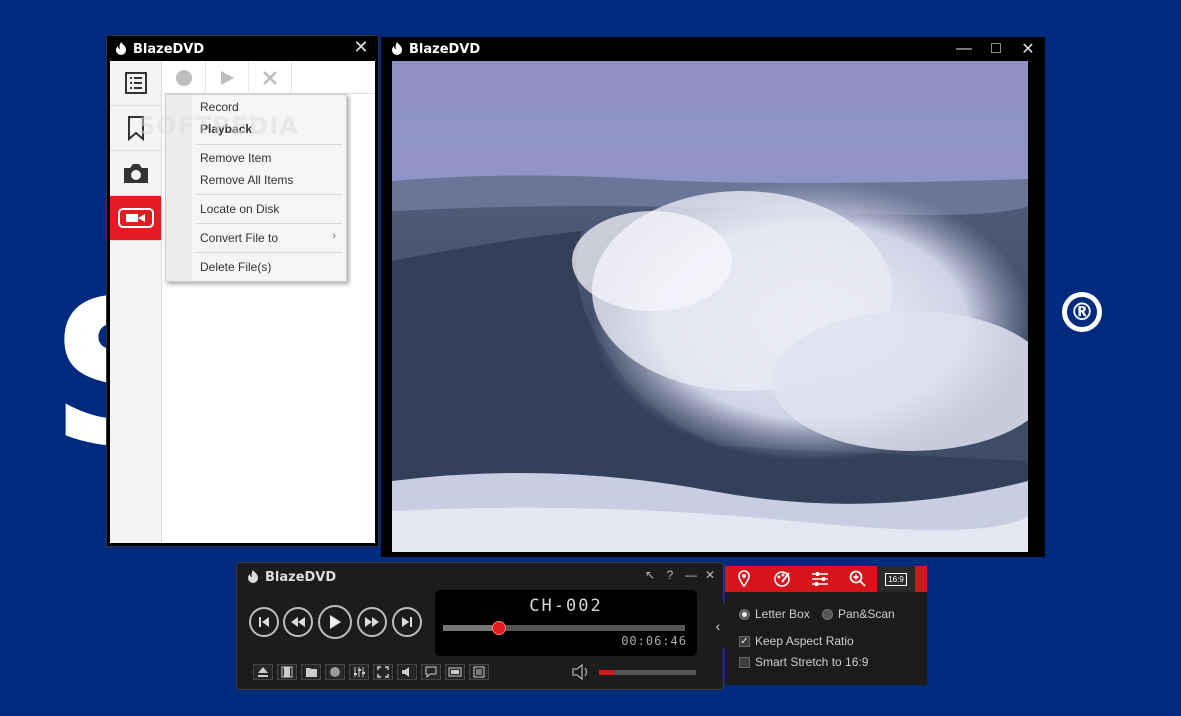 The height and width of the screenshot is (716, 1181). I want to click on play-pause-button, so click(335, 622).